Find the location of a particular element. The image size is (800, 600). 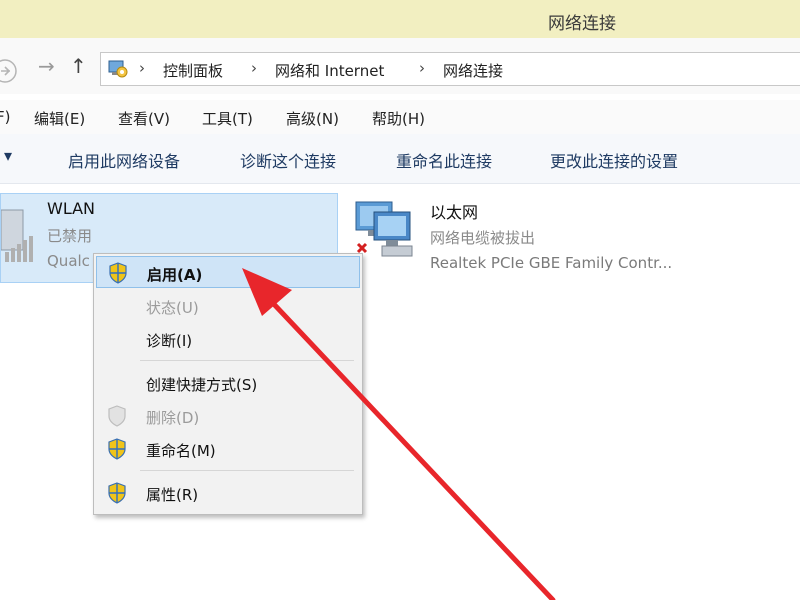

wireless-adapter-icon is located at coordinates (17, 235).